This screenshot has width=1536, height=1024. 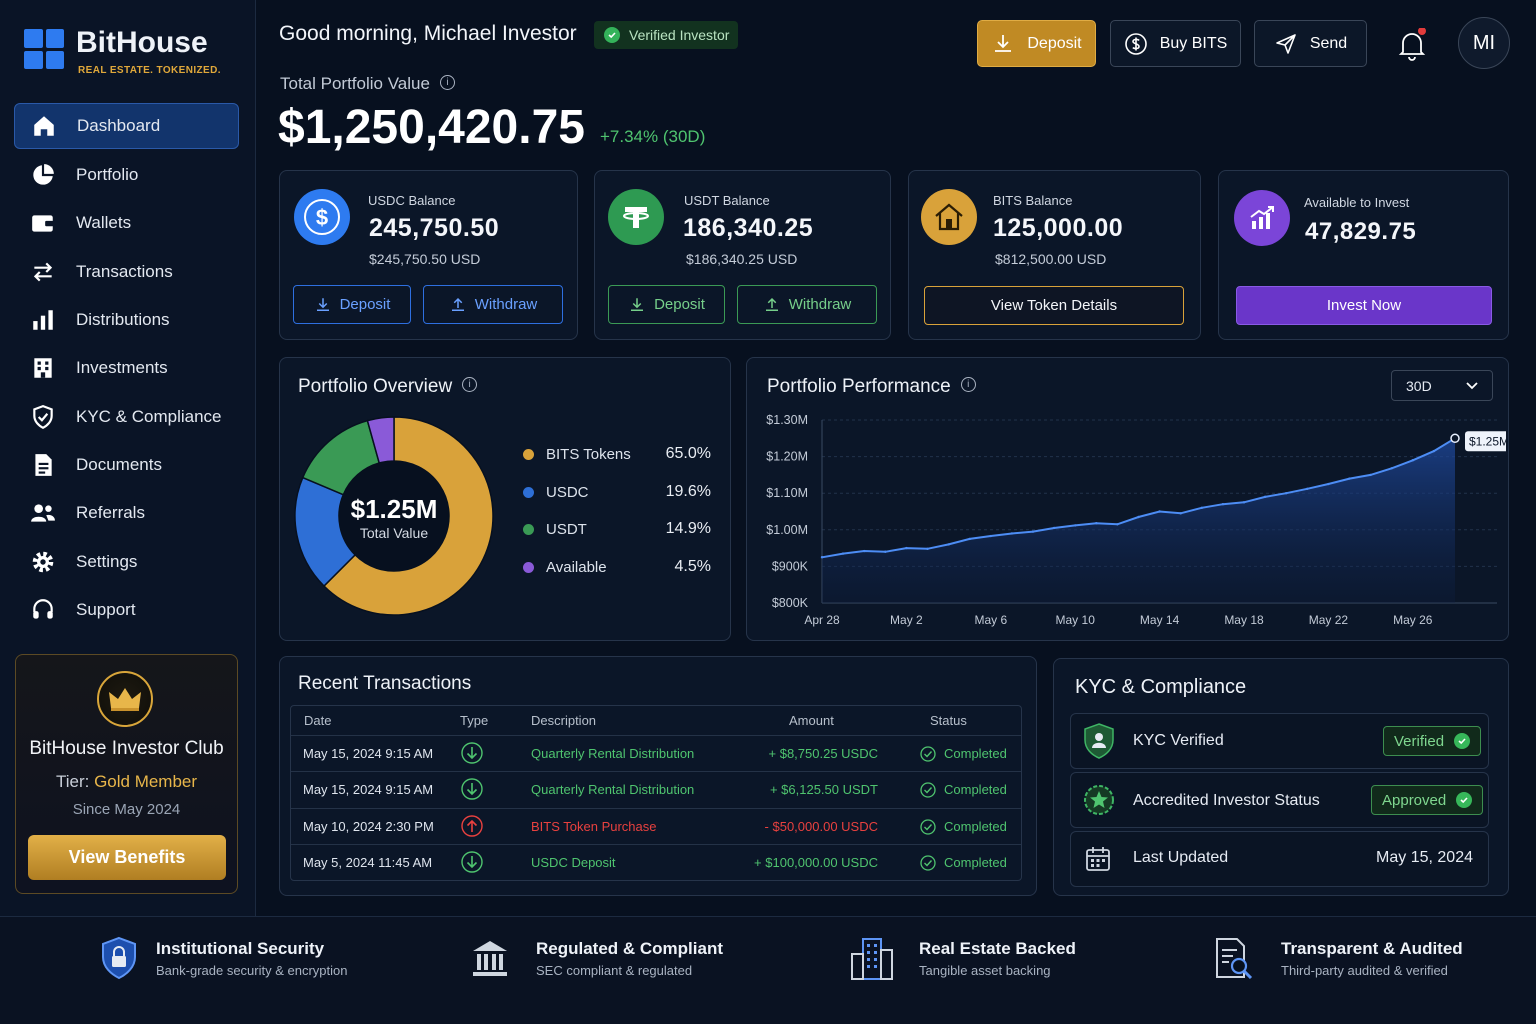 I want to click on pie-icon, so click(x=43, y=174).